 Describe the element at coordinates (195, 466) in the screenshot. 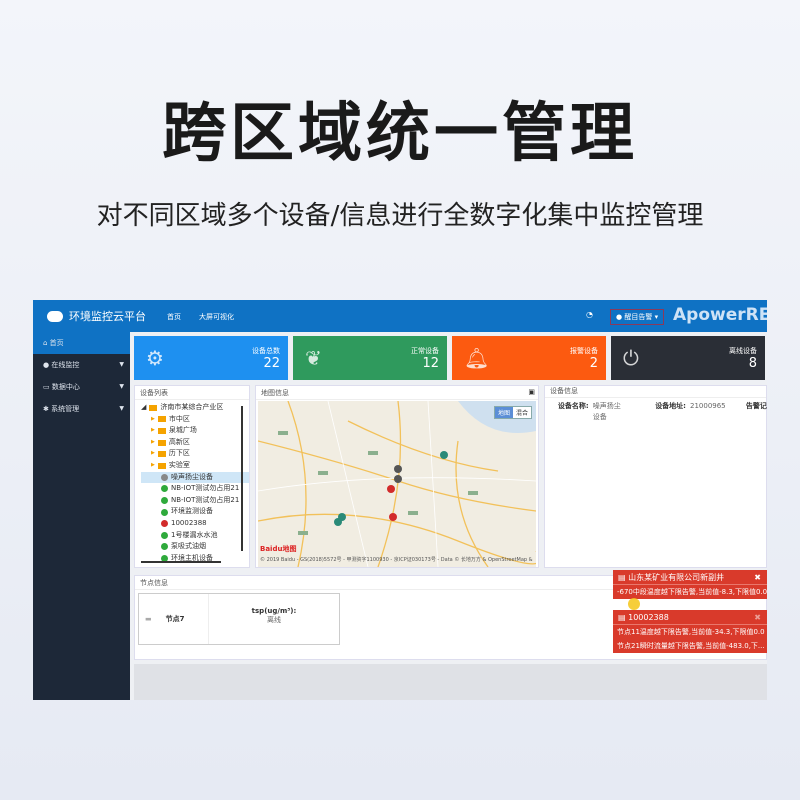

I see `tree-folder: ▶ 实验室` at that location.